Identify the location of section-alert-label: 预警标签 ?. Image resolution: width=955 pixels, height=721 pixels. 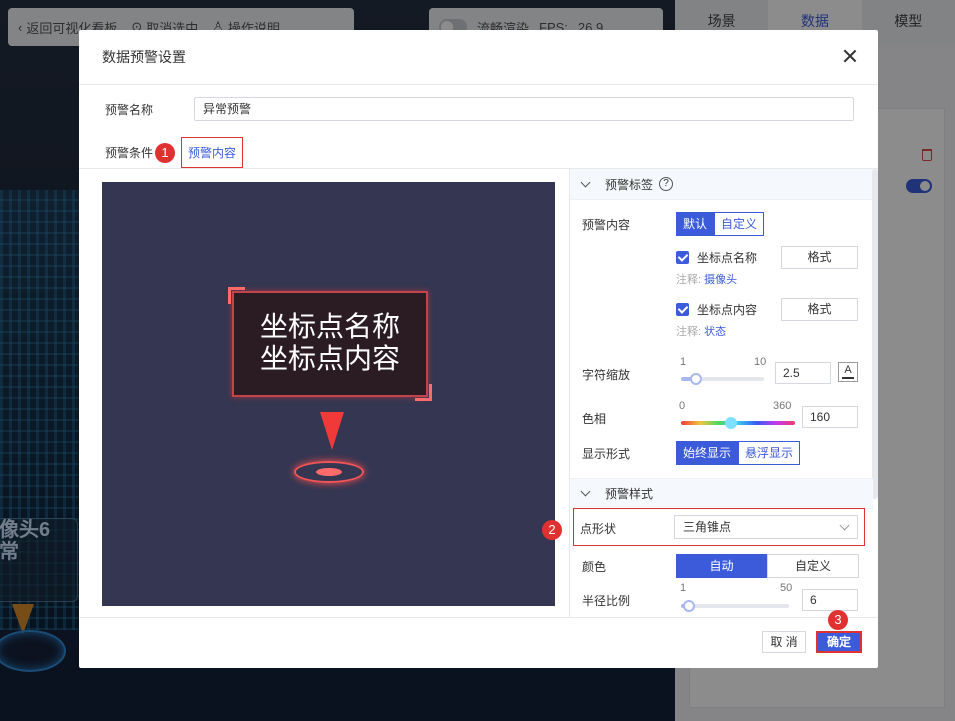
(724, 184).